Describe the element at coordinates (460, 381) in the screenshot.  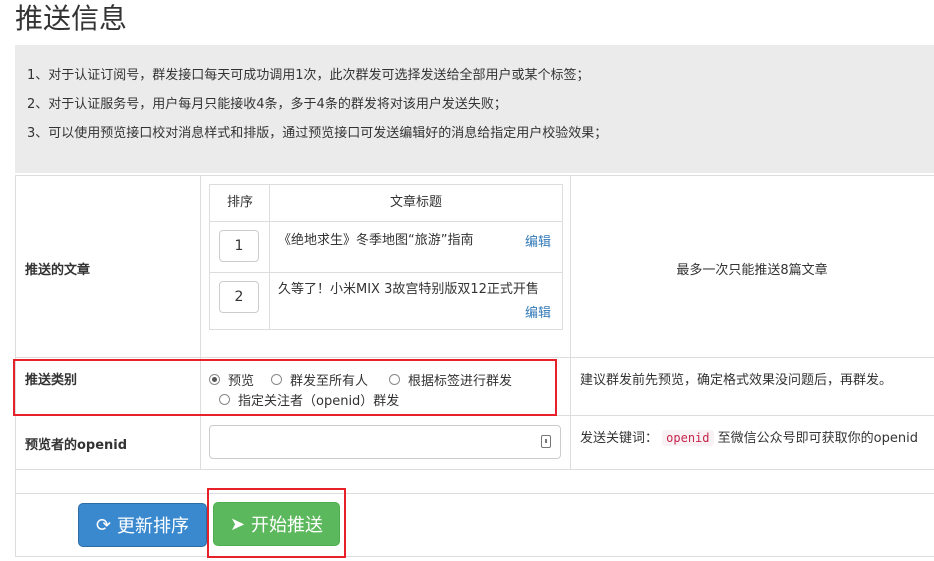
I see `radio-label: 根据标签进行群发` at that location.